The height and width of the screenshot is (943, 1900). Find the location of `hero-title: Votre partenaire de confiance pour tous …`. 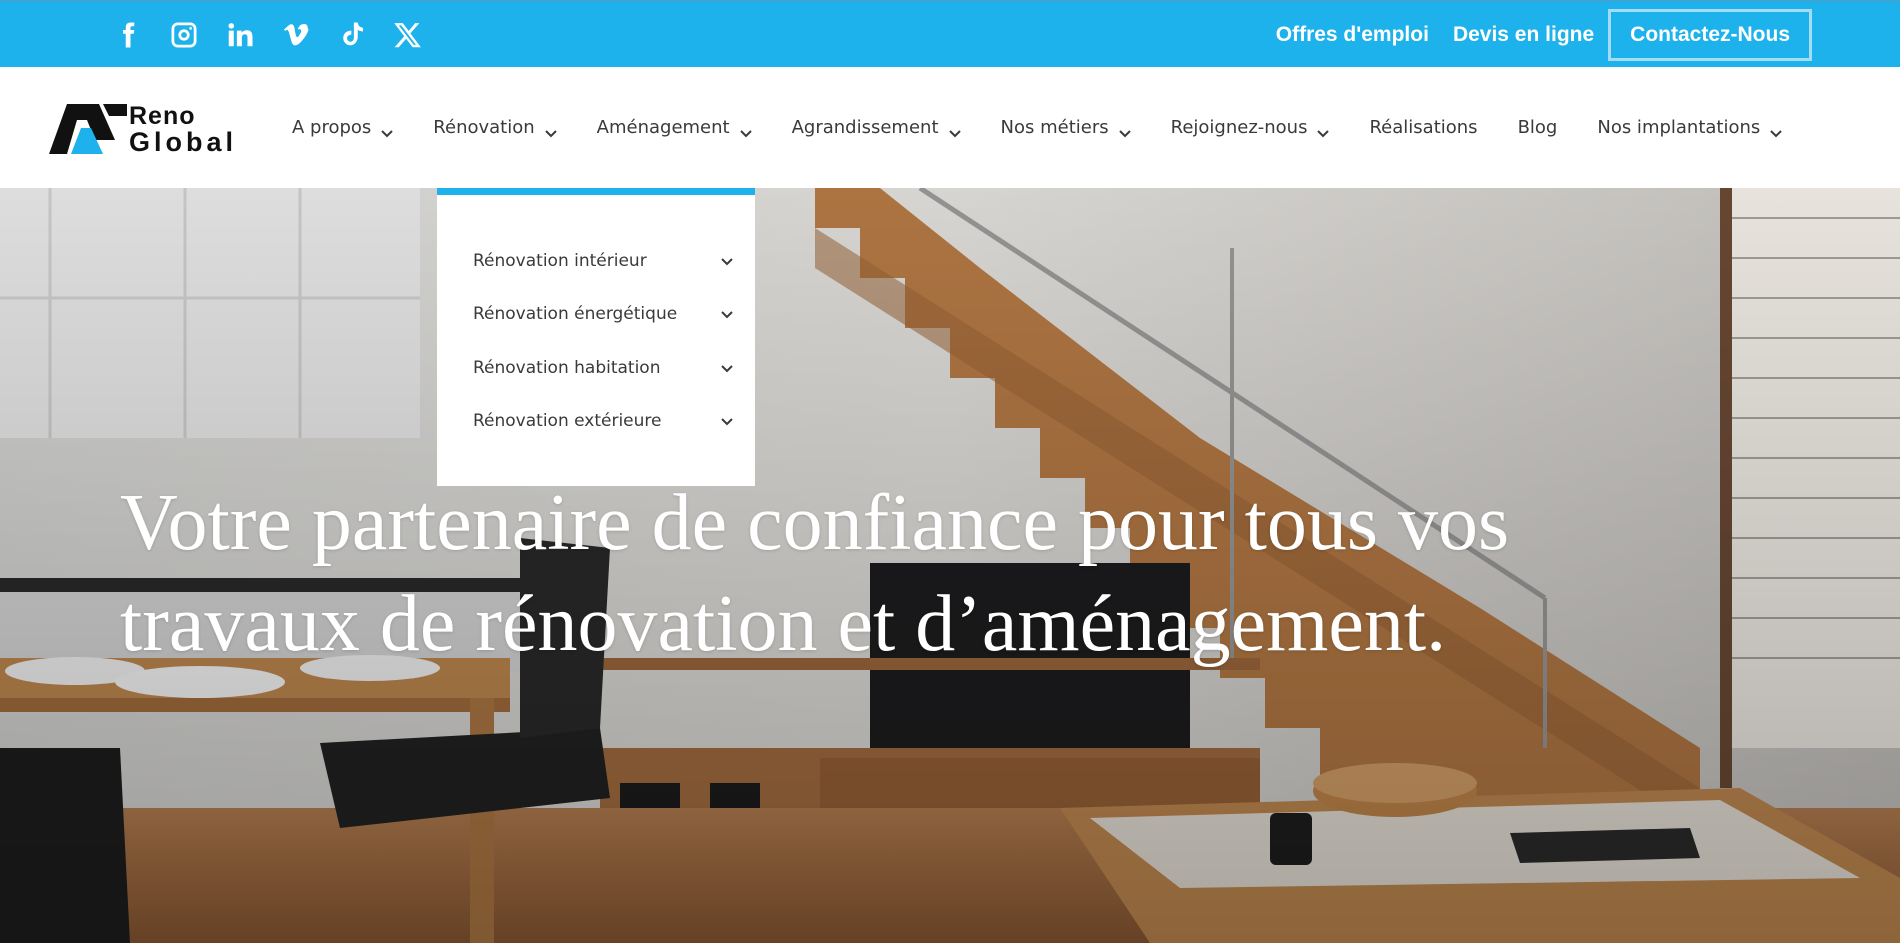

hero-title: Votre partenaire de confiance pour tous … is located at coordinates (815, 573).